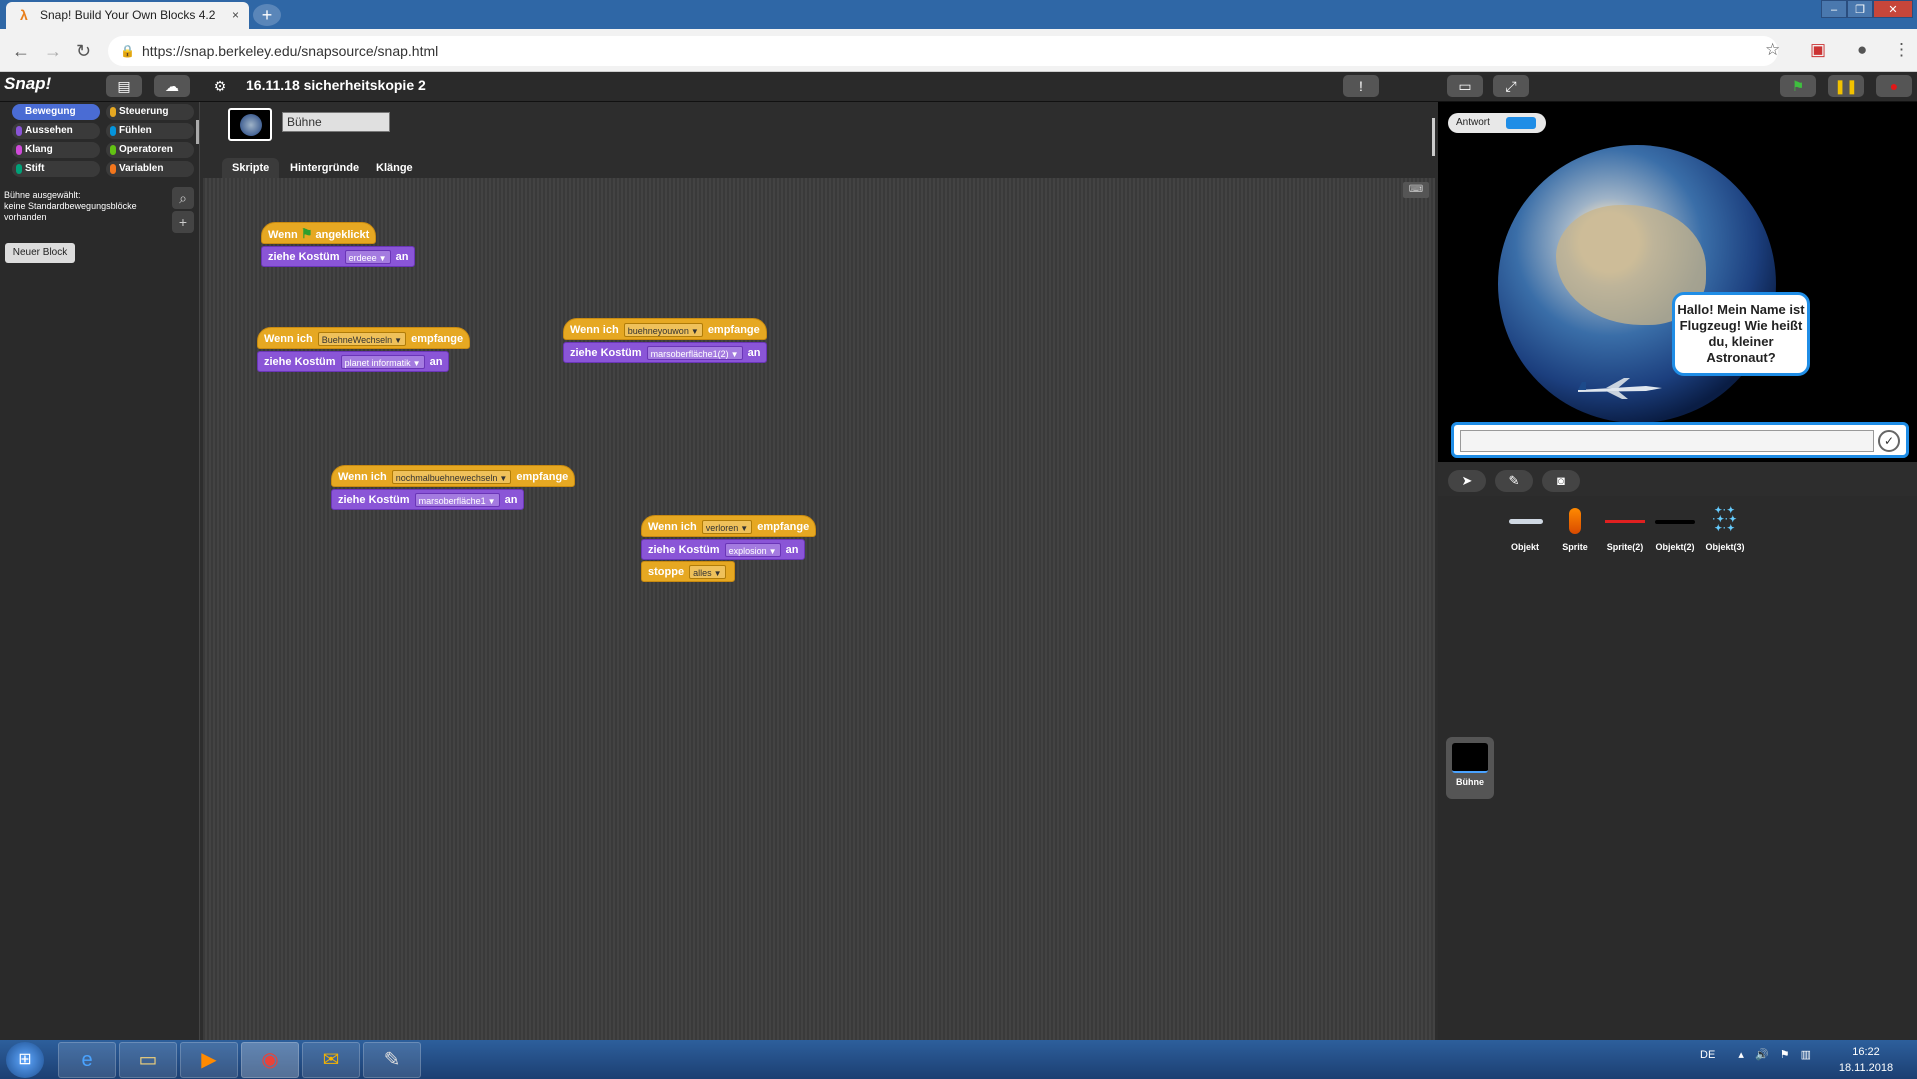 The image size is (1917, 1079). What do you see at coordinates (1741, 1055) in the screenshot?
I see `tray-arrow-icon: ▴` at bounding box center [1741, 1055].